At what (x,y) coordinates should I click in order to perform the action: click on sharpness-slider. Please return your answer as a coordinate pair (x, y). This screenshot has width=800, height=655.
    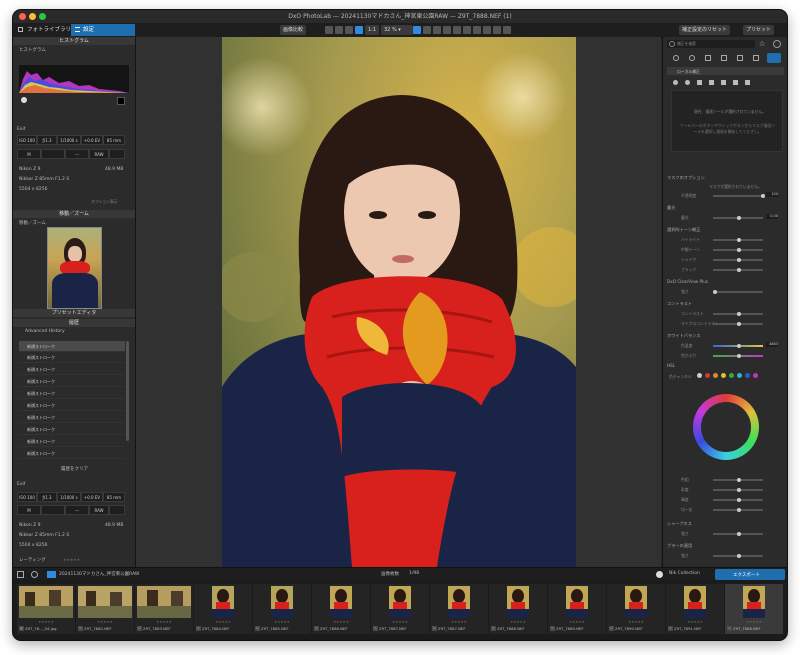
    Looking at the image, I should click on (738, 534).